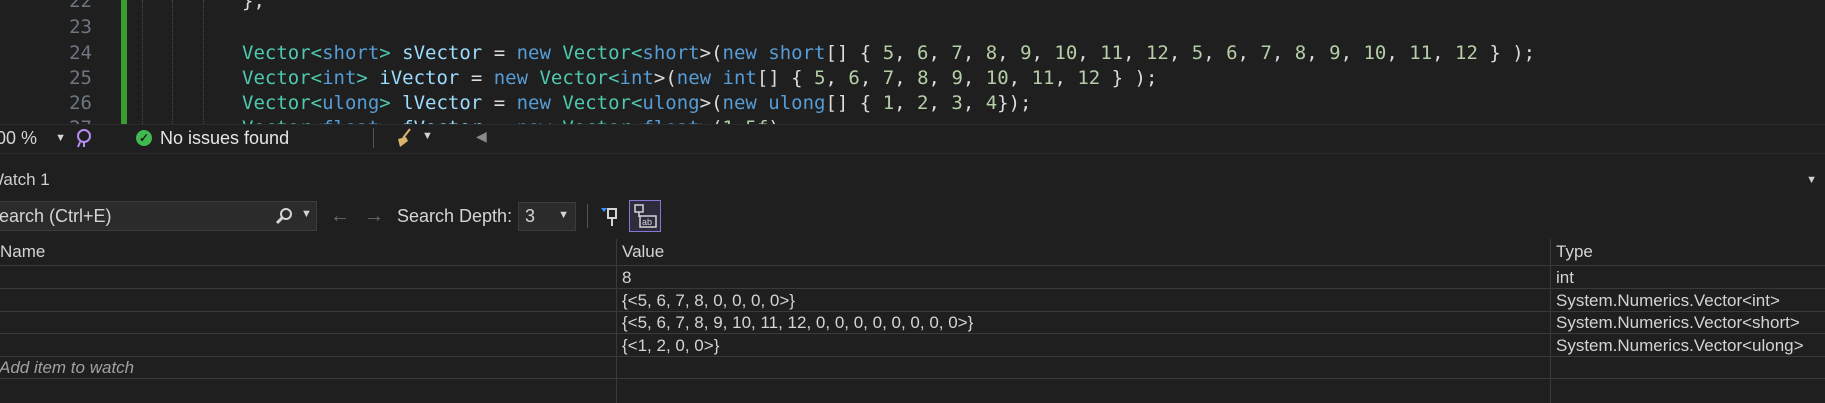  I want to click on watch-type-cell: System.Numerics.Vector<short>, so click(1678, 322).